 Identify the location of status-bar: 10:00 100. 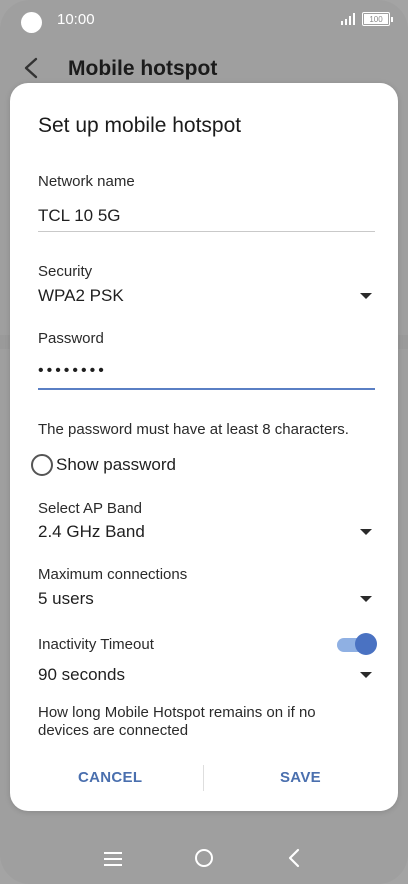
(204, 20).